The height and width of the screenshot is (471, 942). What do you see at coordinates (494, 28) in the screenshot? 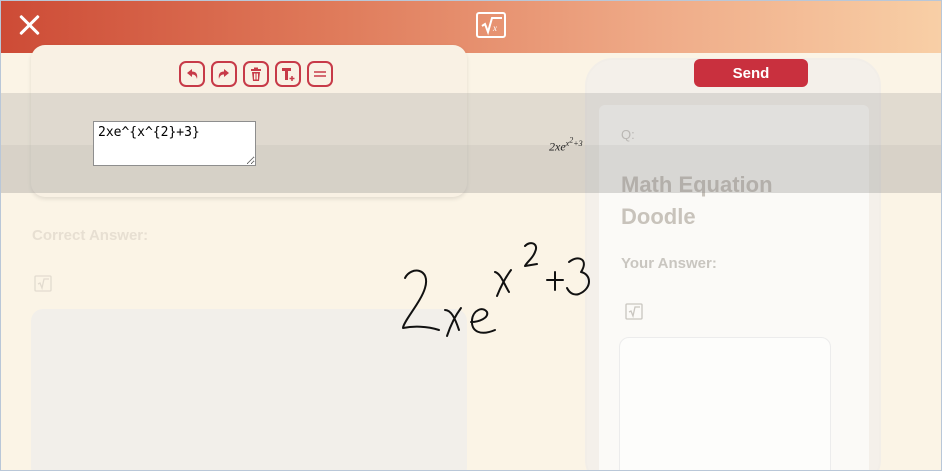
I see `svg-text: x` at bounding box center [494, 28].